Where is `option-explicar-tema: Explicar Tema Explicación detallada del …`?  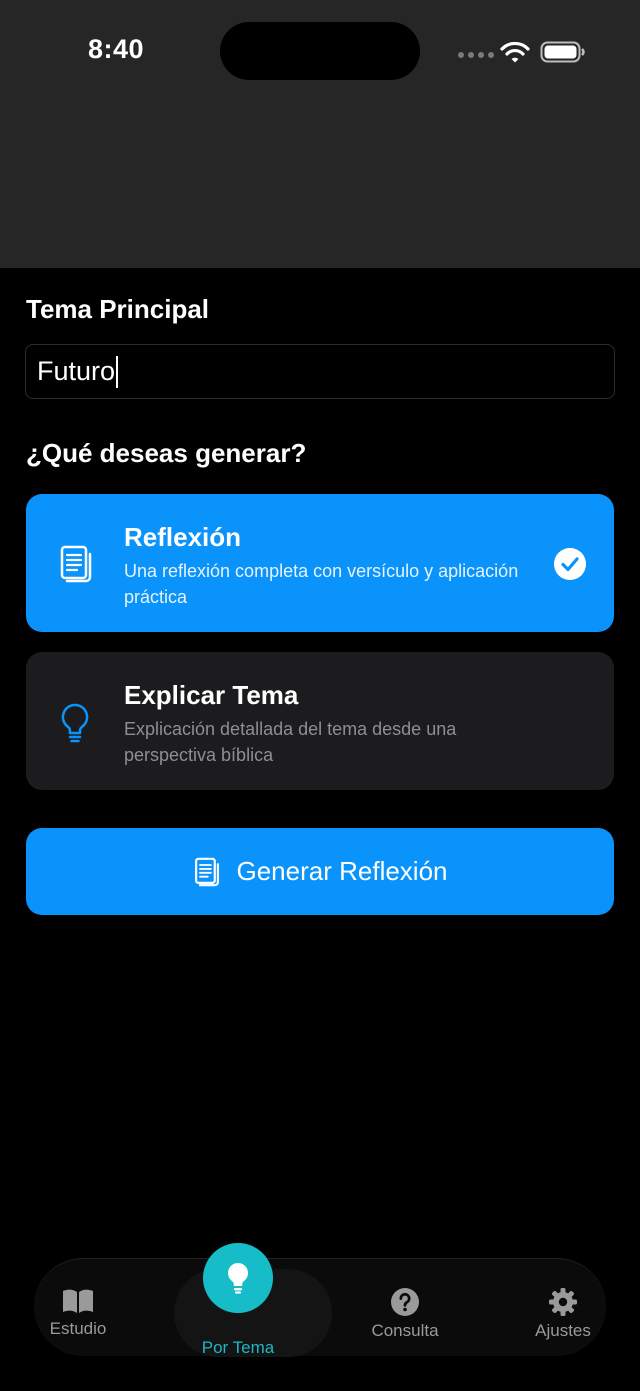 option-explicar-tema: Explicar Tema Explicación detallada del … is located at coordinates (320, 721).